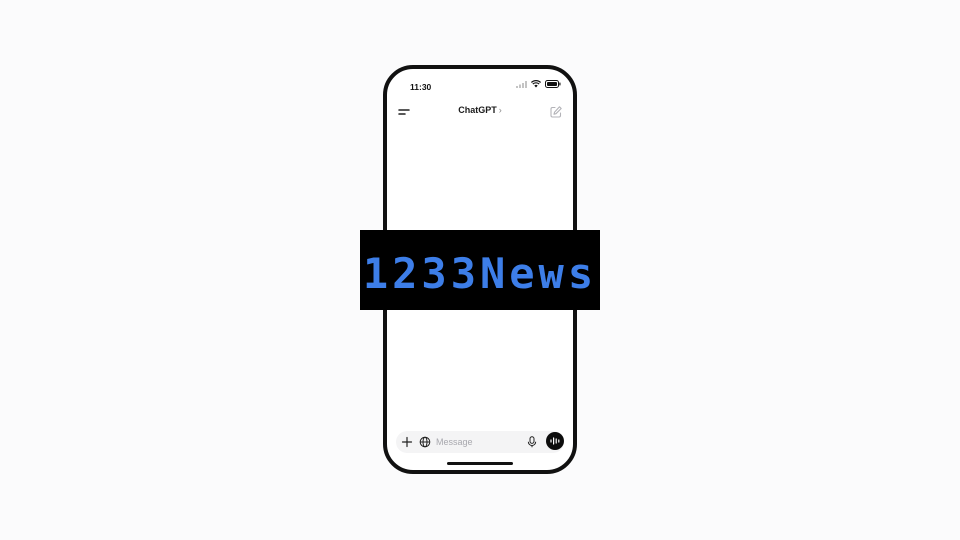 The width and height of the screenshot is (960, 540). What do you see at coordinates (407, 442) in the screenshot?
I see `plus-icon` at bounding box center [407, 442].